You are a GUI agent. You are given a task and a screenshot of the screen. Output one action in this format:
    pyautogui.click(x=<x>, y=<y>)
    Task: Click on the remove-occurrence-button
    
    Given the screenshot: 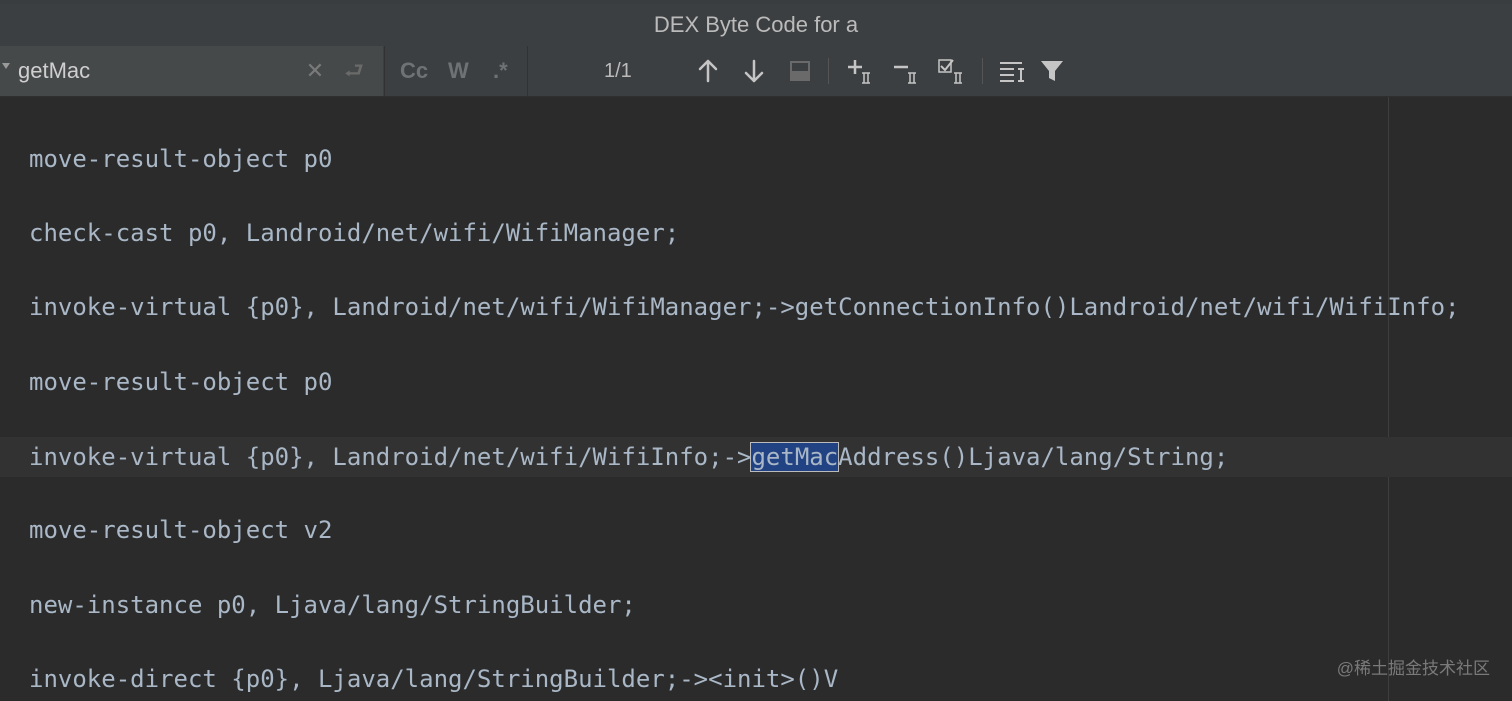 What is the action you would take?
    pyautogui.click(x=906, y=71)
    